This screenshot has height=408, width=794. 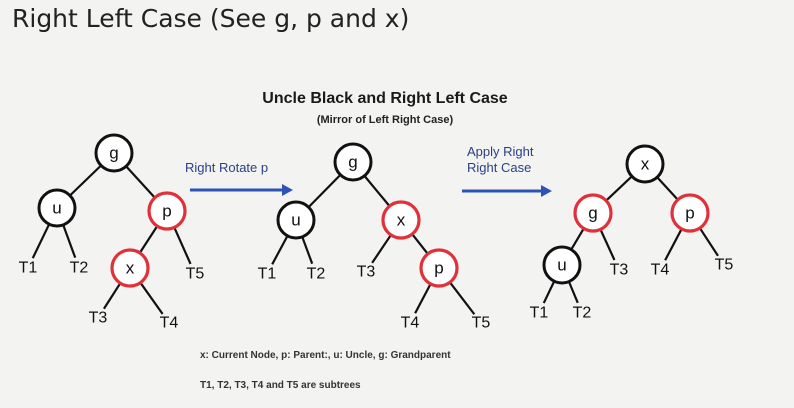 I want to click on tree1-node-u-label: u, so click(x=56, y=208).